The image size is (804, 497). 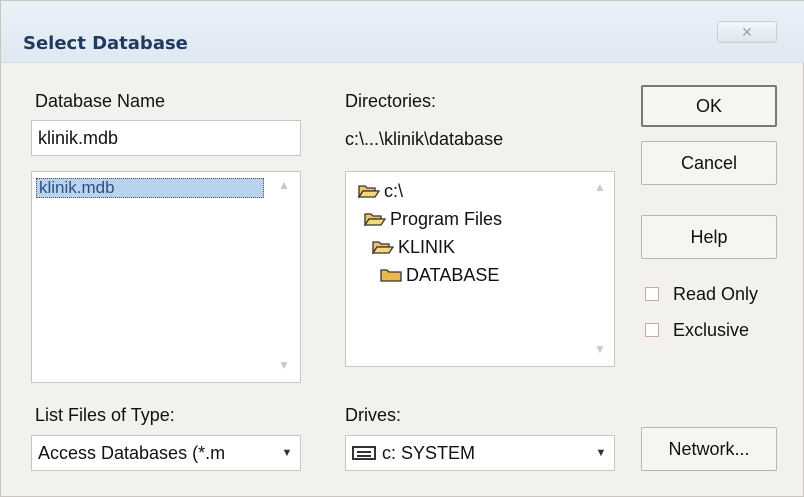 What do you see at coordinates (429, 453) in the screenshot?
I see `drives-value: c: SYSTEM` at bounding box center [429, 453].